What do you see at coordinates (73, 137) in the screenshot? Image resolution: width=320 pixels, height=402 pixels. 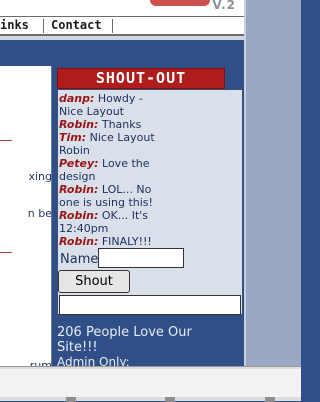 I see `shout-author: Tim:` at bounding box center [73, 137].